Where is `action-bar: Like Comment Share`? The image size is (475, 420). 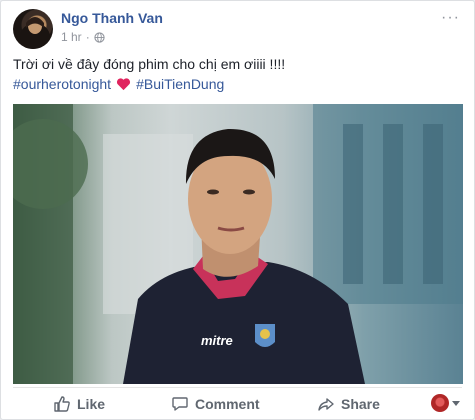 action-bar: Like Comment Share is located at coordinates (237, 402).